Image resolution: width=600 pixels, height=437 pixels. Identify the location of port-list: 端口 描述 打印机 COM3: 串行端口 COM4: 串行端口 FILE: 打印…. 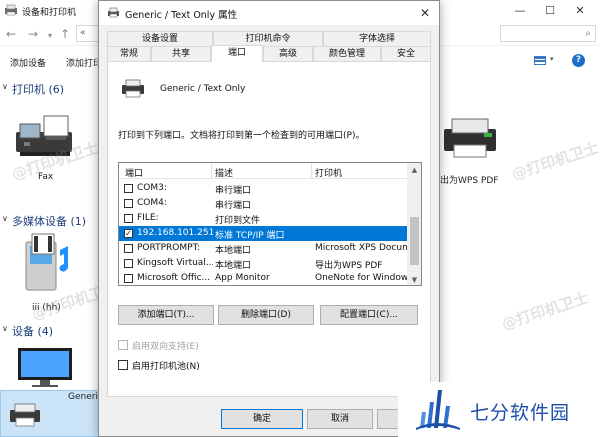
(270, 224).